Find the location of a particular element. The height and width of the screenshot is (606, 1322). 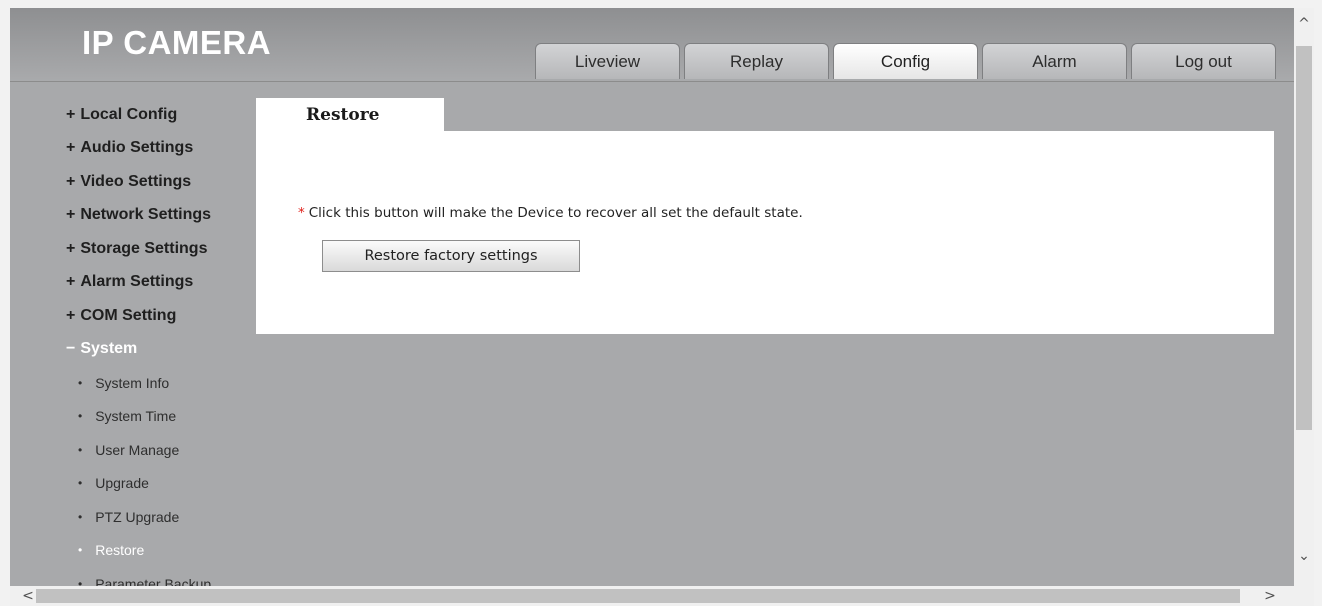

scroll-up-icon: ^ is located at coordinates (1304, 27).